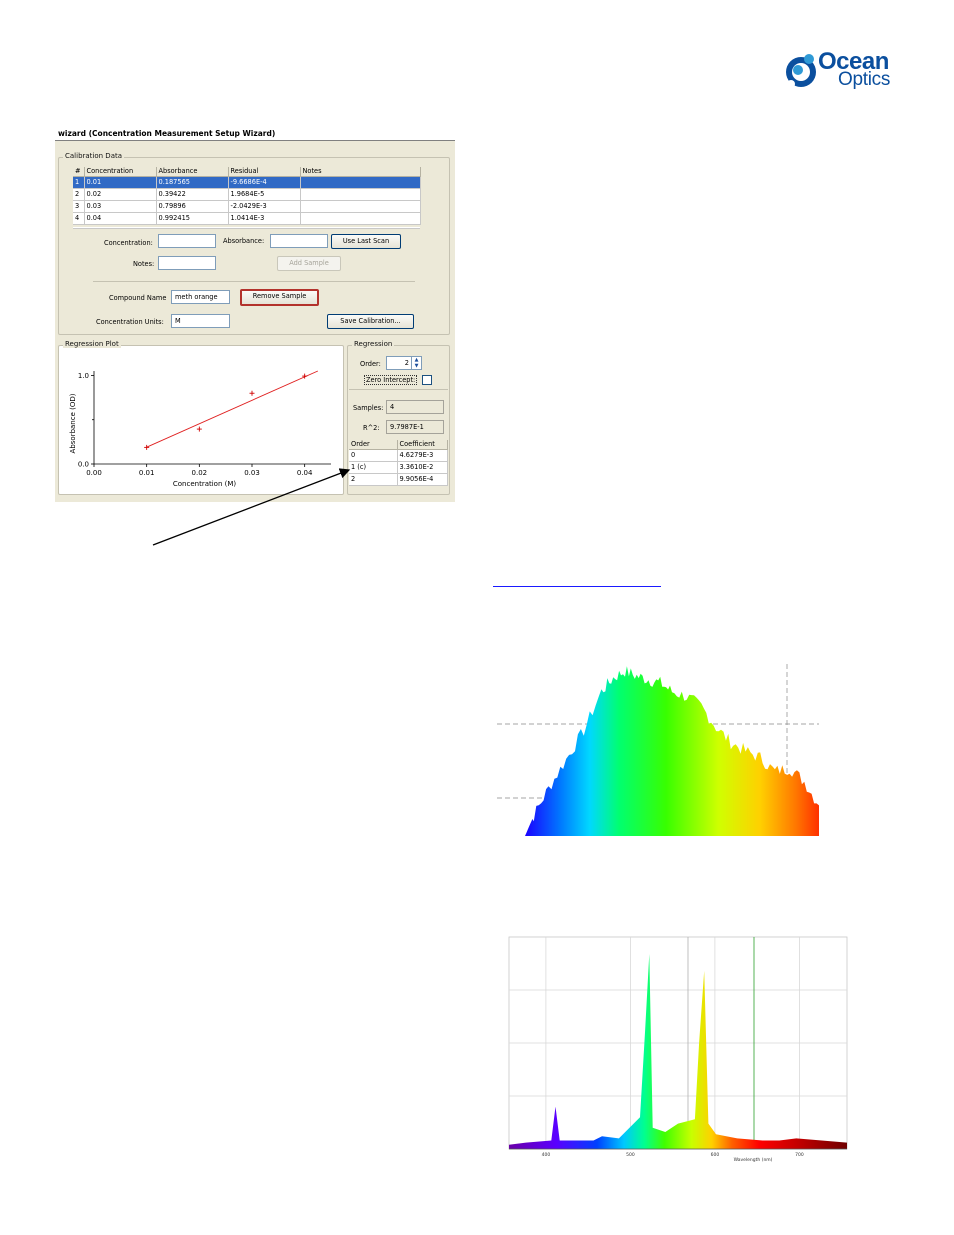  I want to click on zero-intercept-checkbox, so click(427, 380).